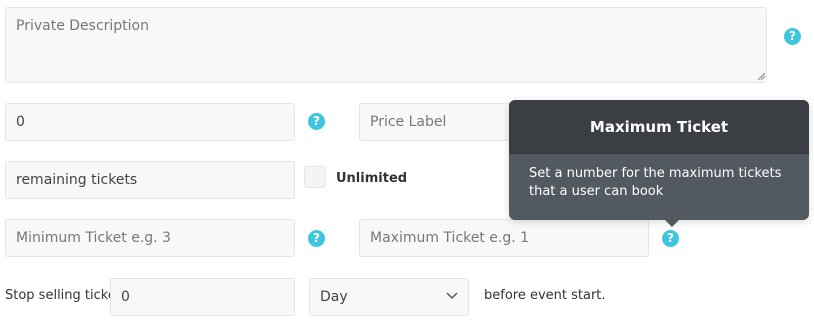  I want to click on stop-selling-suffix: before event start., so click(545, 295).